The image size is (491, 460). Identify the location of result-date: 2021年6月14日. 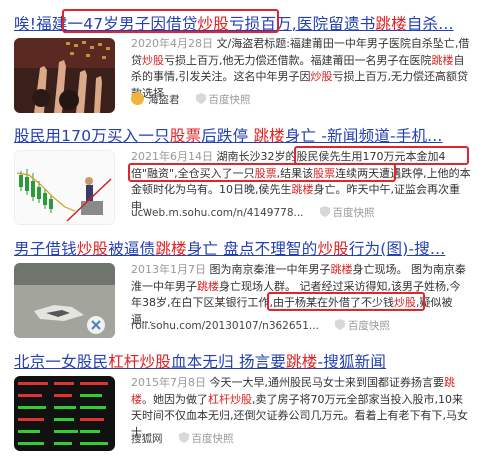
(172, 156).